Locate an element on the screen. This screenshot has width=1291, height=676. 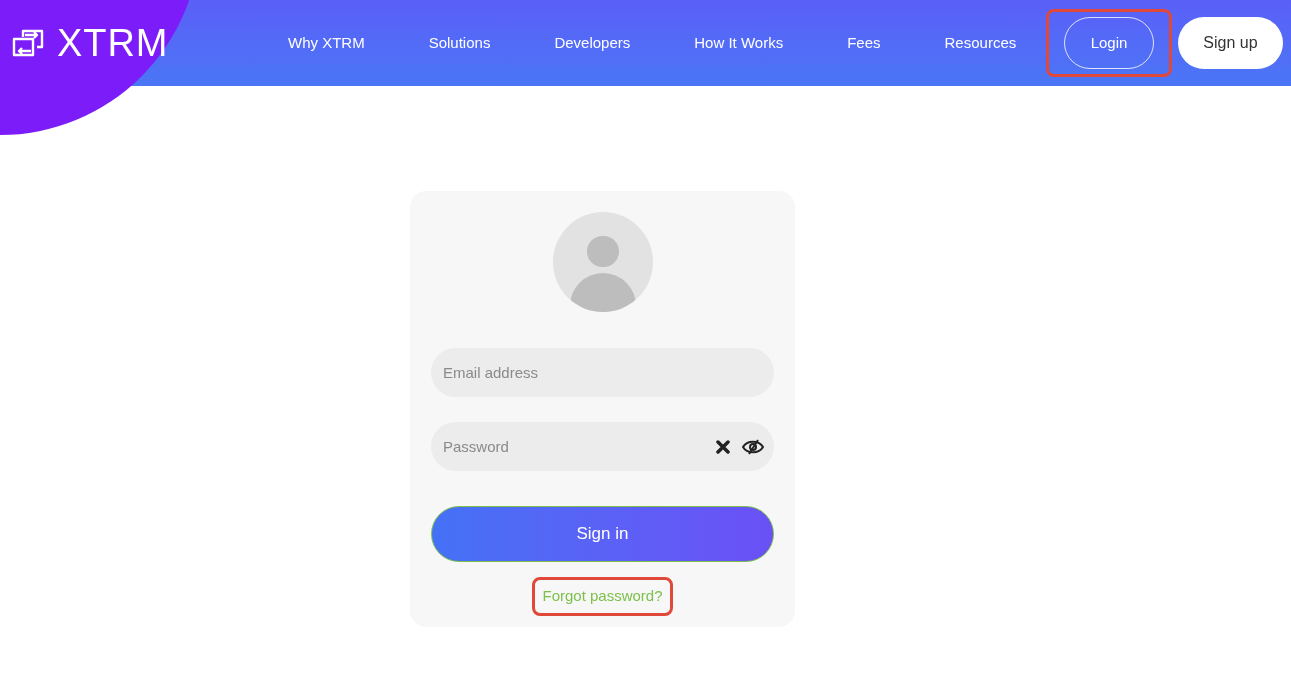
nav-link: Developers is located at coordinates (592, 43).